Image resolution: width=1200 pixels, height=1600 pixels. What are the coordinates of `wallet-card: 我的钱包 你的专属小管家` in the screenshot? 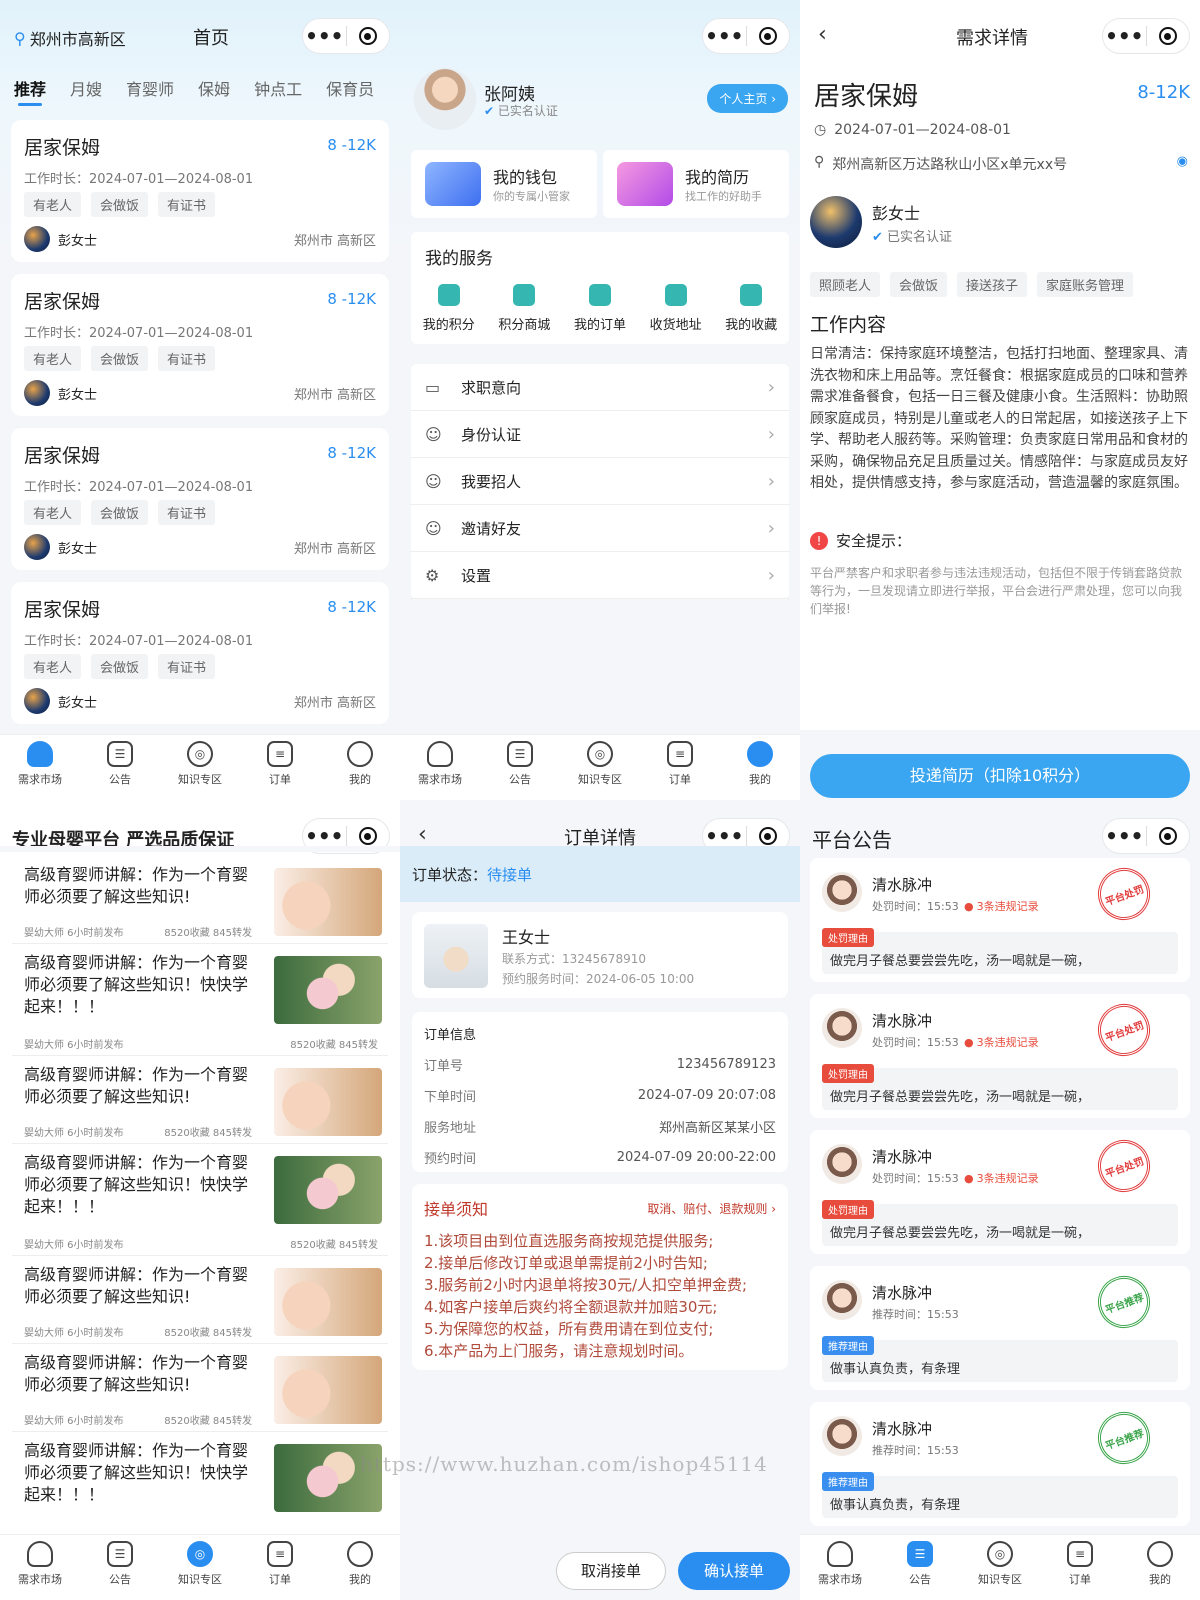 It's located at (504, 184).